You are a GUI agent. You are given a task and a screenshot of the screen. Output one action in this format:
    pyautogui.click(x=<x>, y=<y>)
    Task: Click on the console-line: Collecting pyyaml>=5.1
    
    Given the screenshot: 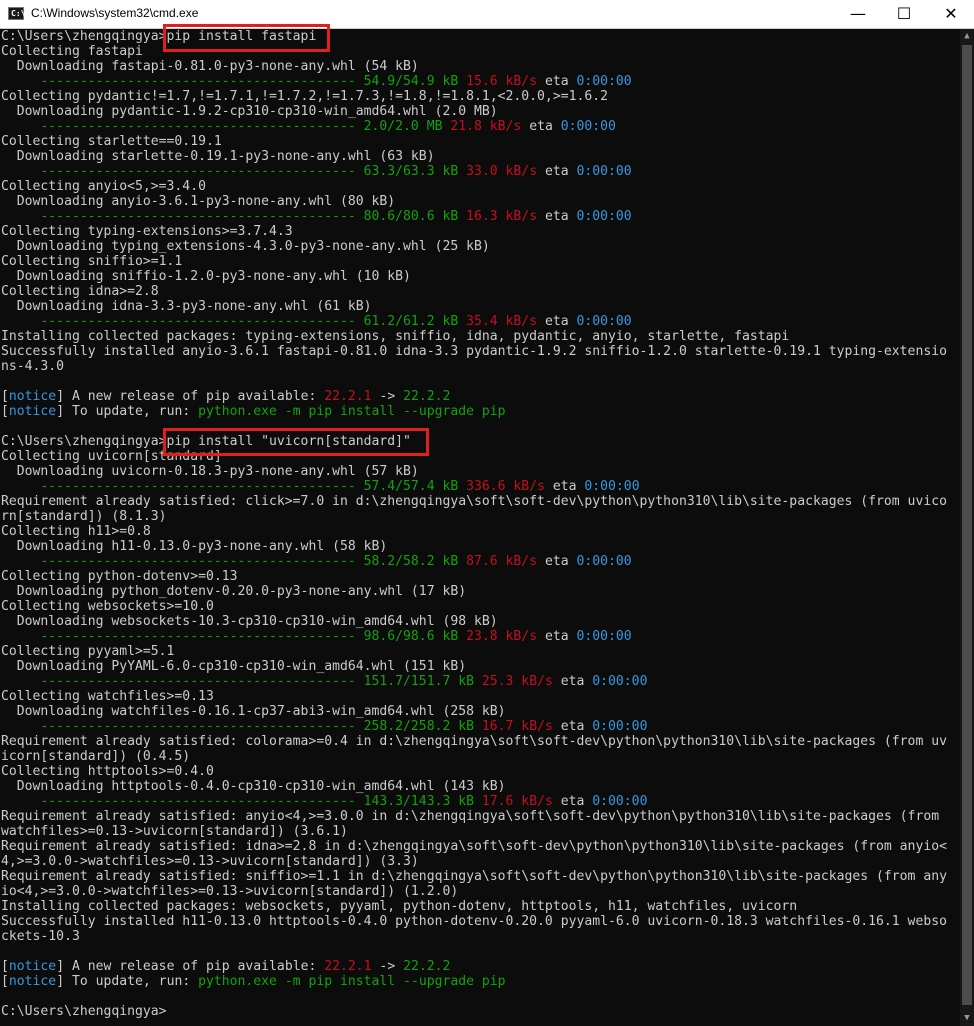 What is the action you would take?
    pyautogui.click(x=87, y=651)
    